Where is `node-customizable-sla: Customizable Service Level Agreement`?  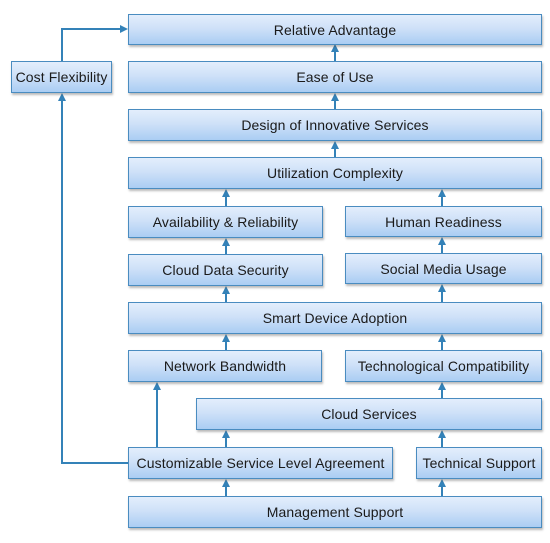 node-customizable-sla: Customizable Service Level Agreement is located at coordinates (260, 463).